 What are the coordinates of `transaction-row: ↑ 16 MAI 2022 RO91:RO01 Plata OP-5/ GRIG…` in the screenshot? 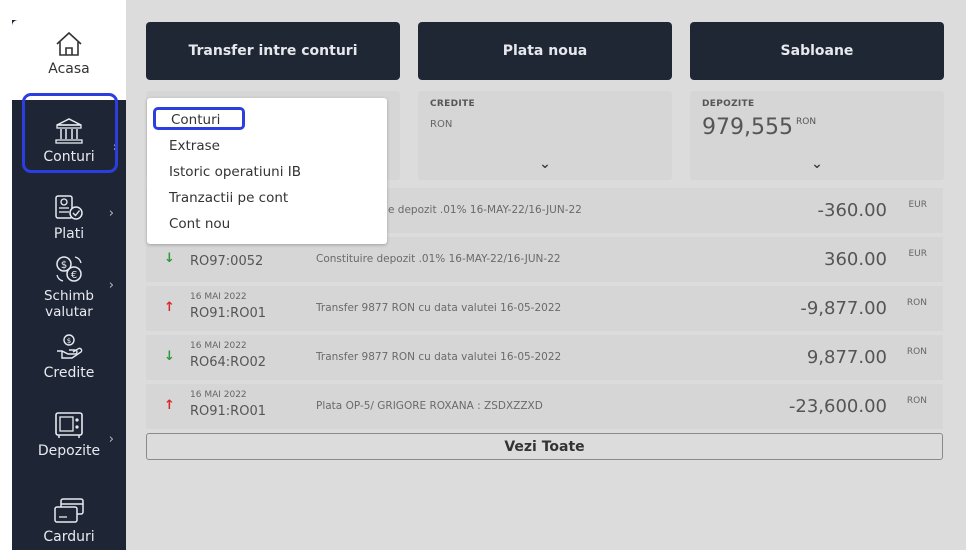 It's located at (544, 406).